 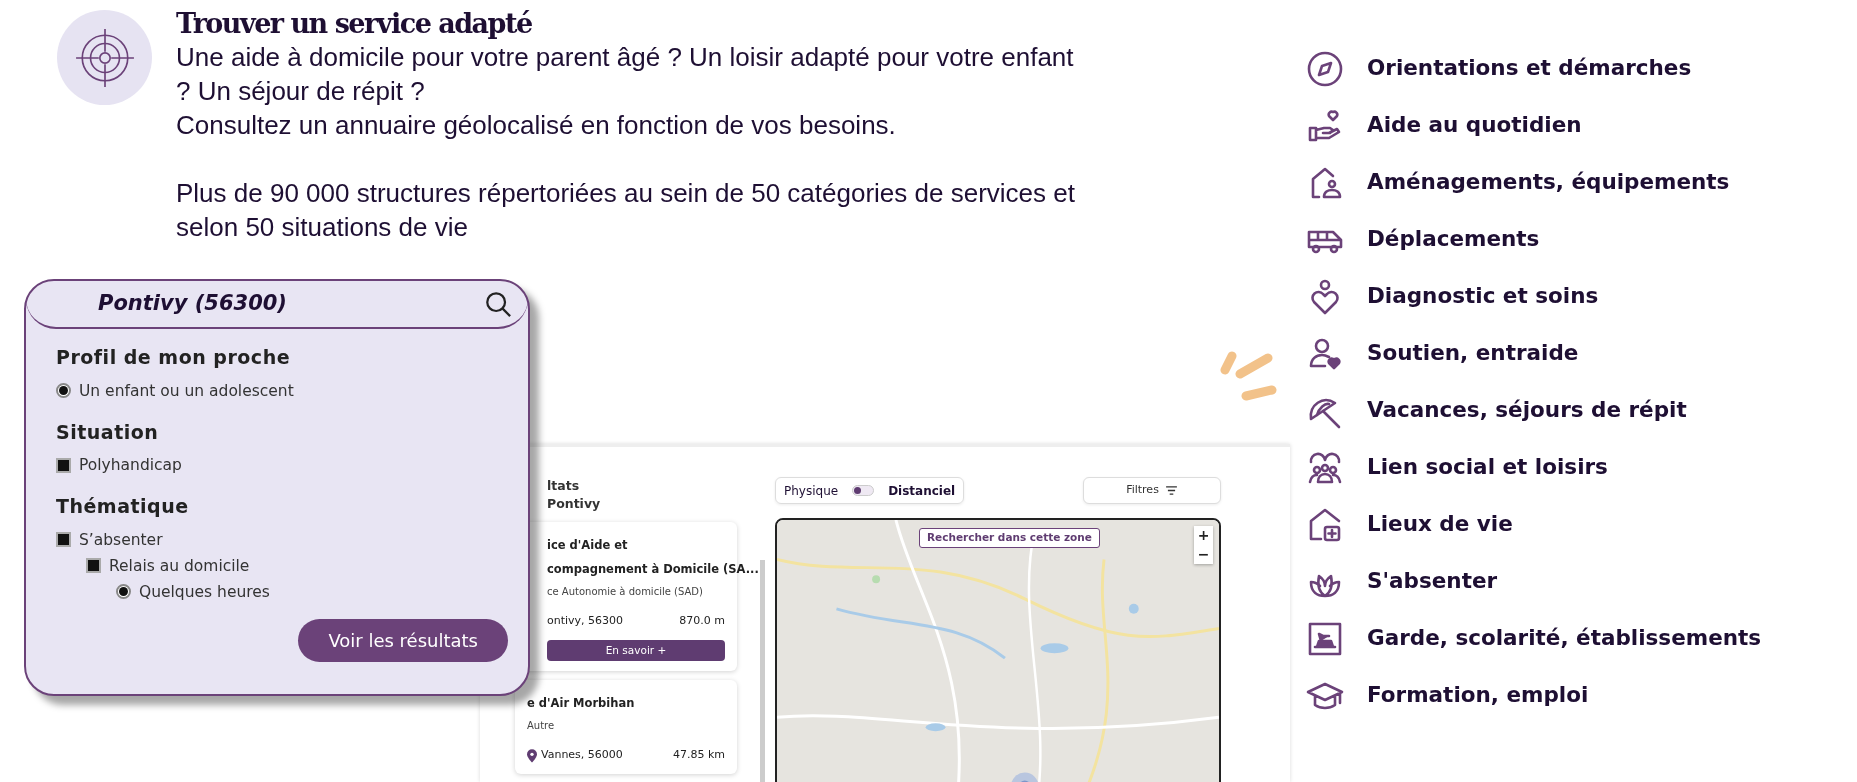 What do you see at coordinates (174, 357) in the screenshot?
I see `section-heading: Profil de mon proche` at bounding box center [174, 357].